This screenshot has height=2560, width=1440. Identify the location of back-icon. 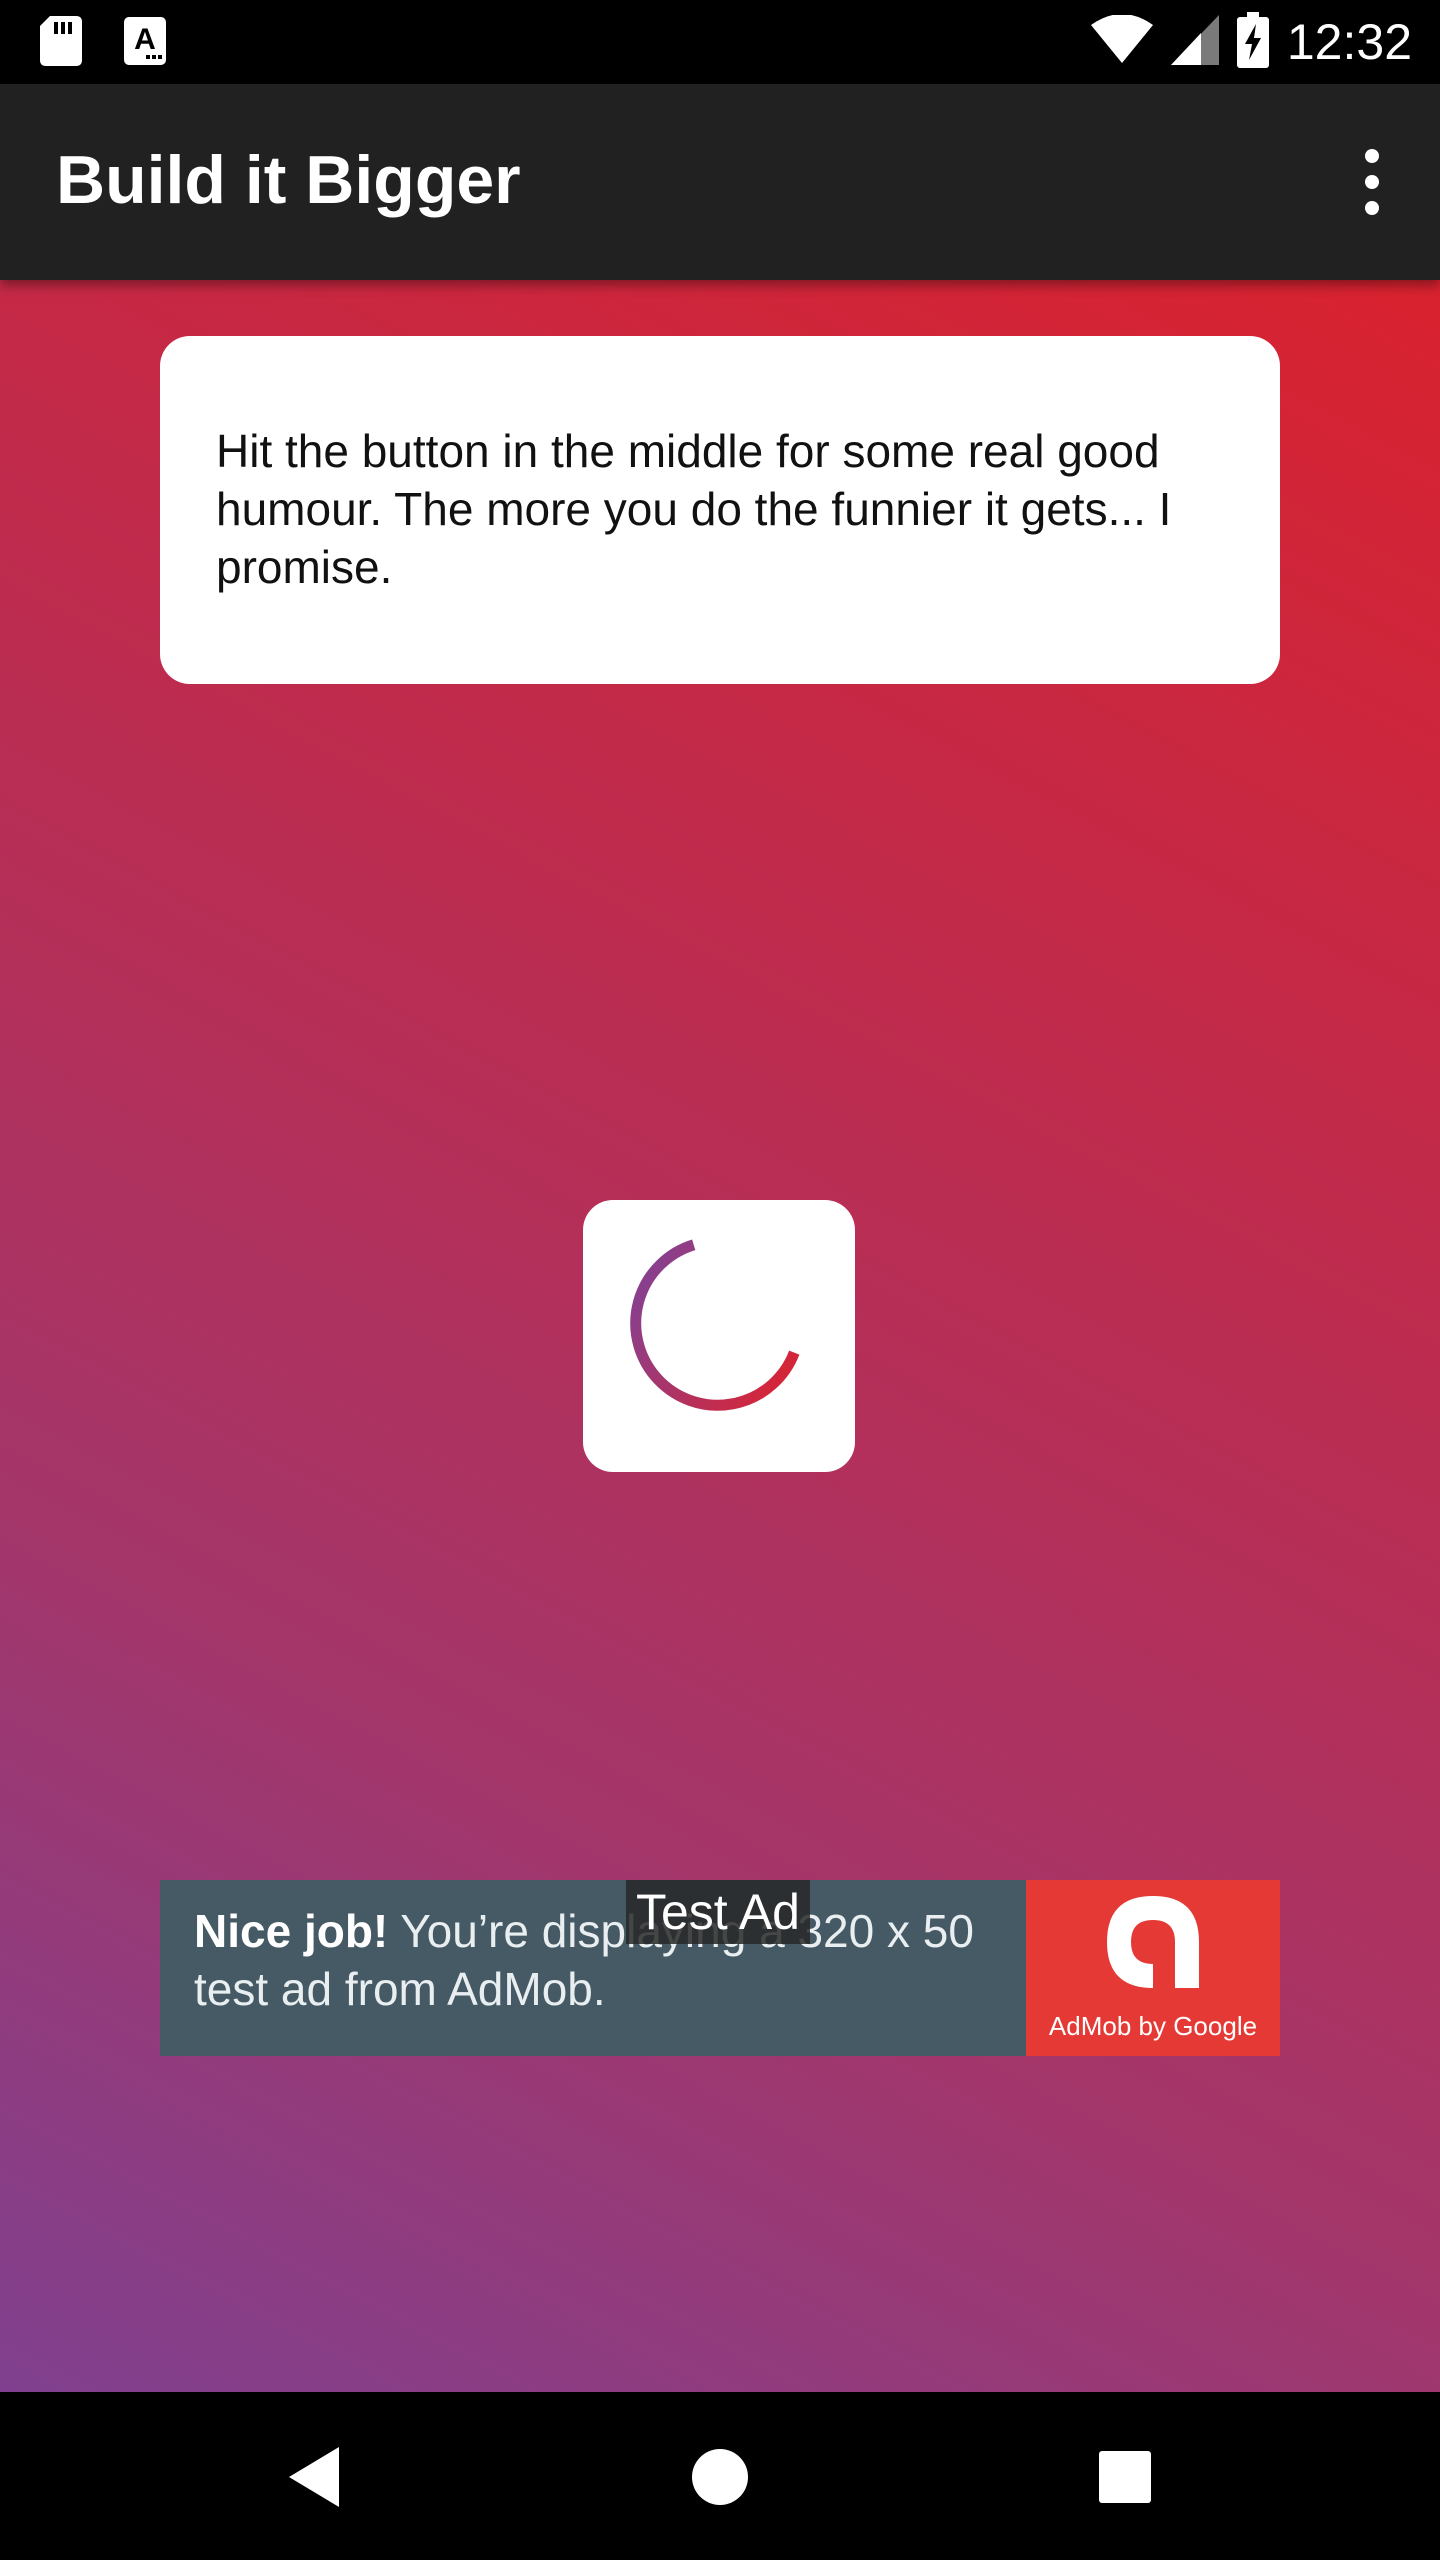
(315, 2477).